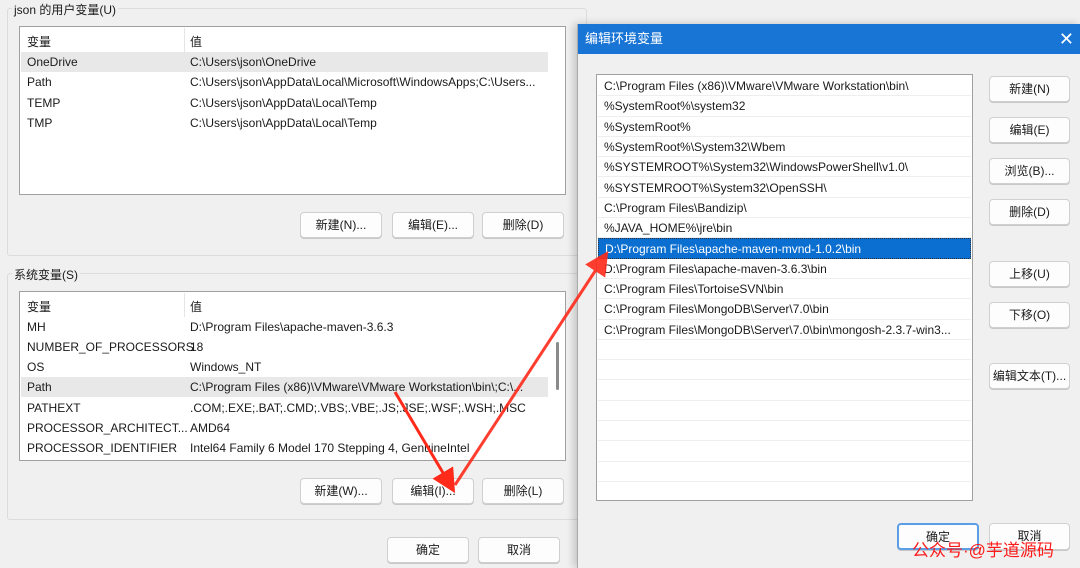 This screenshot has width=1080, height=568. What do you see at coordinates (983, 550) in the screenshot?
I see `watermark: 公众号·@芋道源码` at bounding box center [983, 550].